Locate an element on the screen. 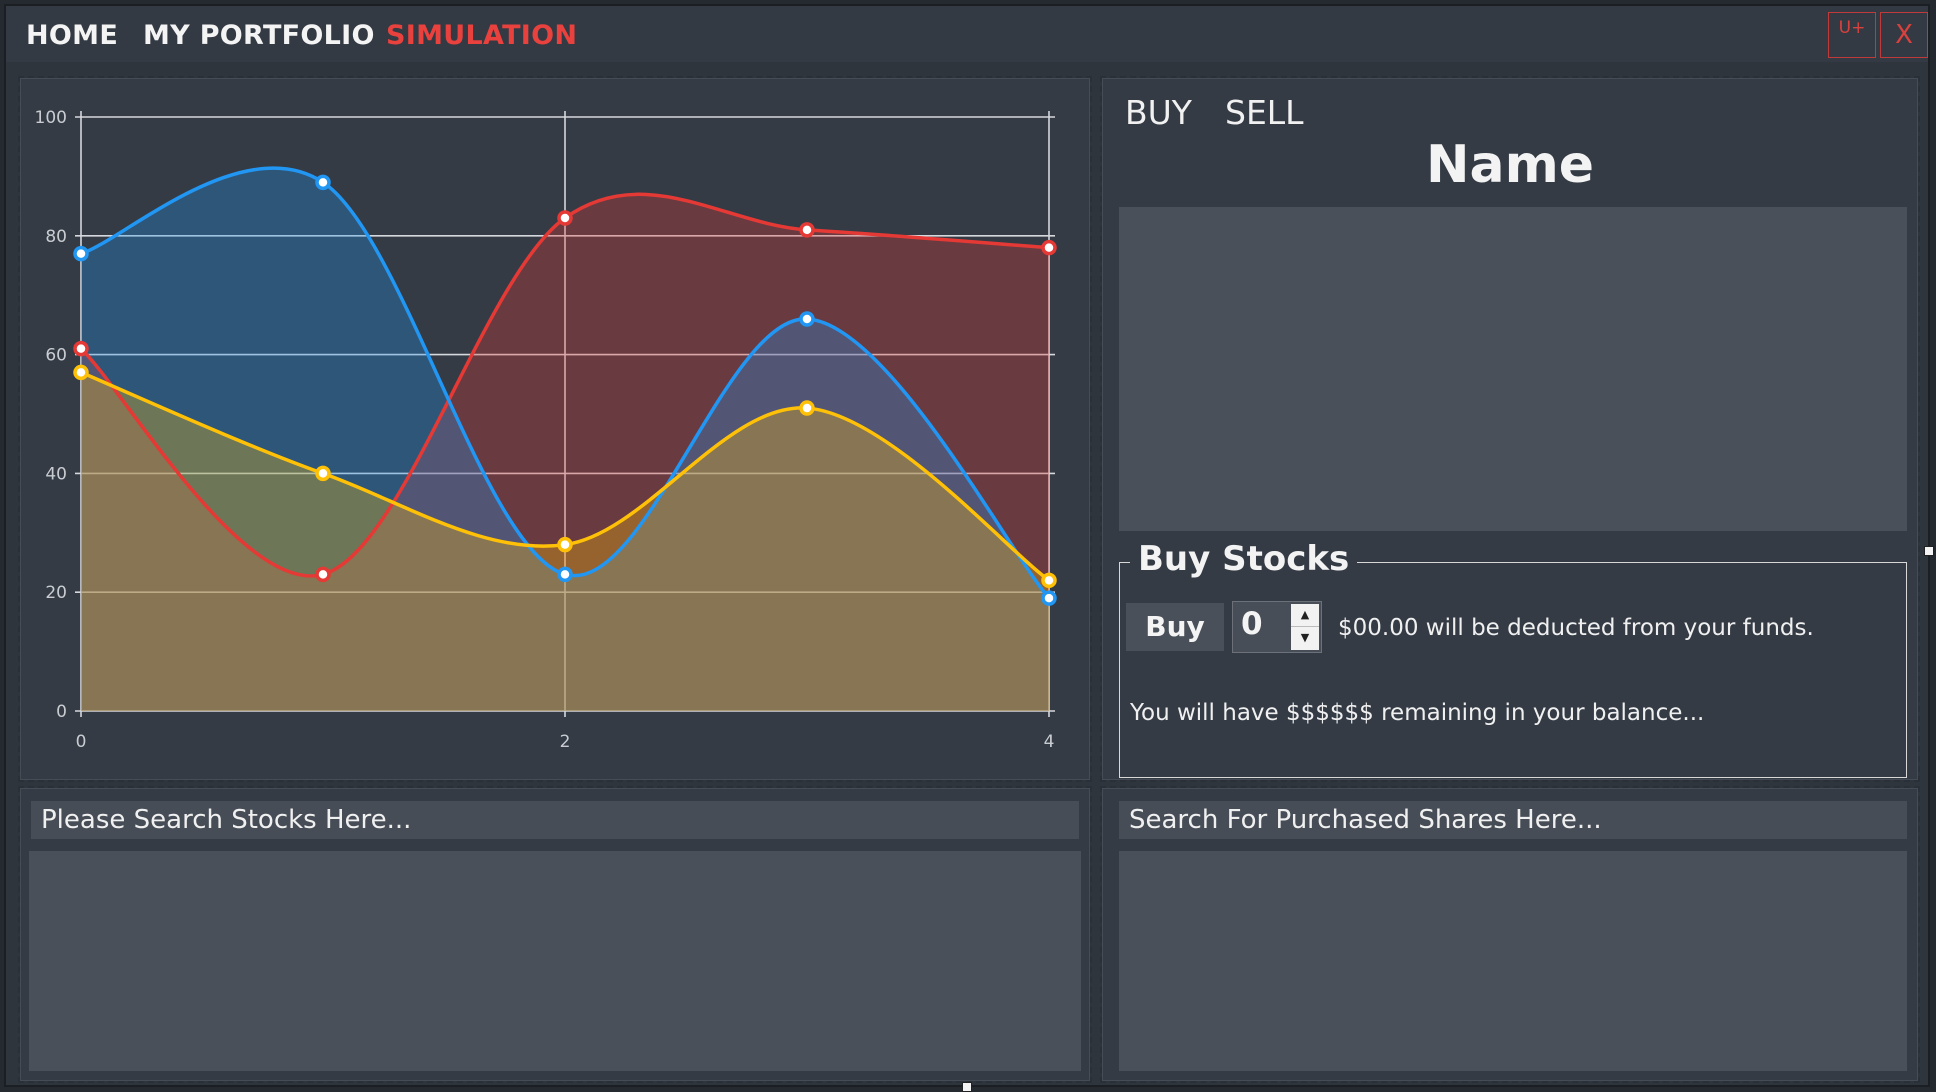  quantity-value: 0 is located at coordinates (1252, 624).